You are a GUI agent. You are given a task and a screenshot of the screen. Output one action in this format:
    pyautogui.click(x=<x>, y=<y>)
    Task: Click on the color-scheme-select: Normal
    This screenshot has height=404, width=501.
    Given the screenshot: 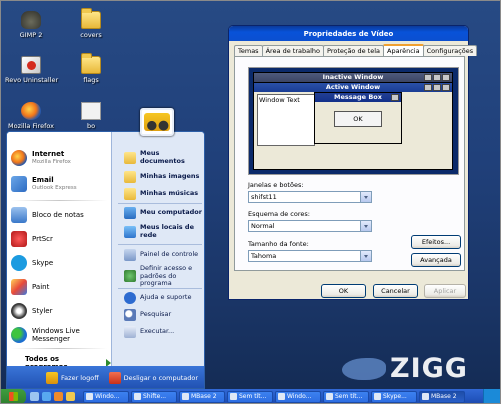 What is the action you would take?
    pyautogui.click(x=310, y=226)
    